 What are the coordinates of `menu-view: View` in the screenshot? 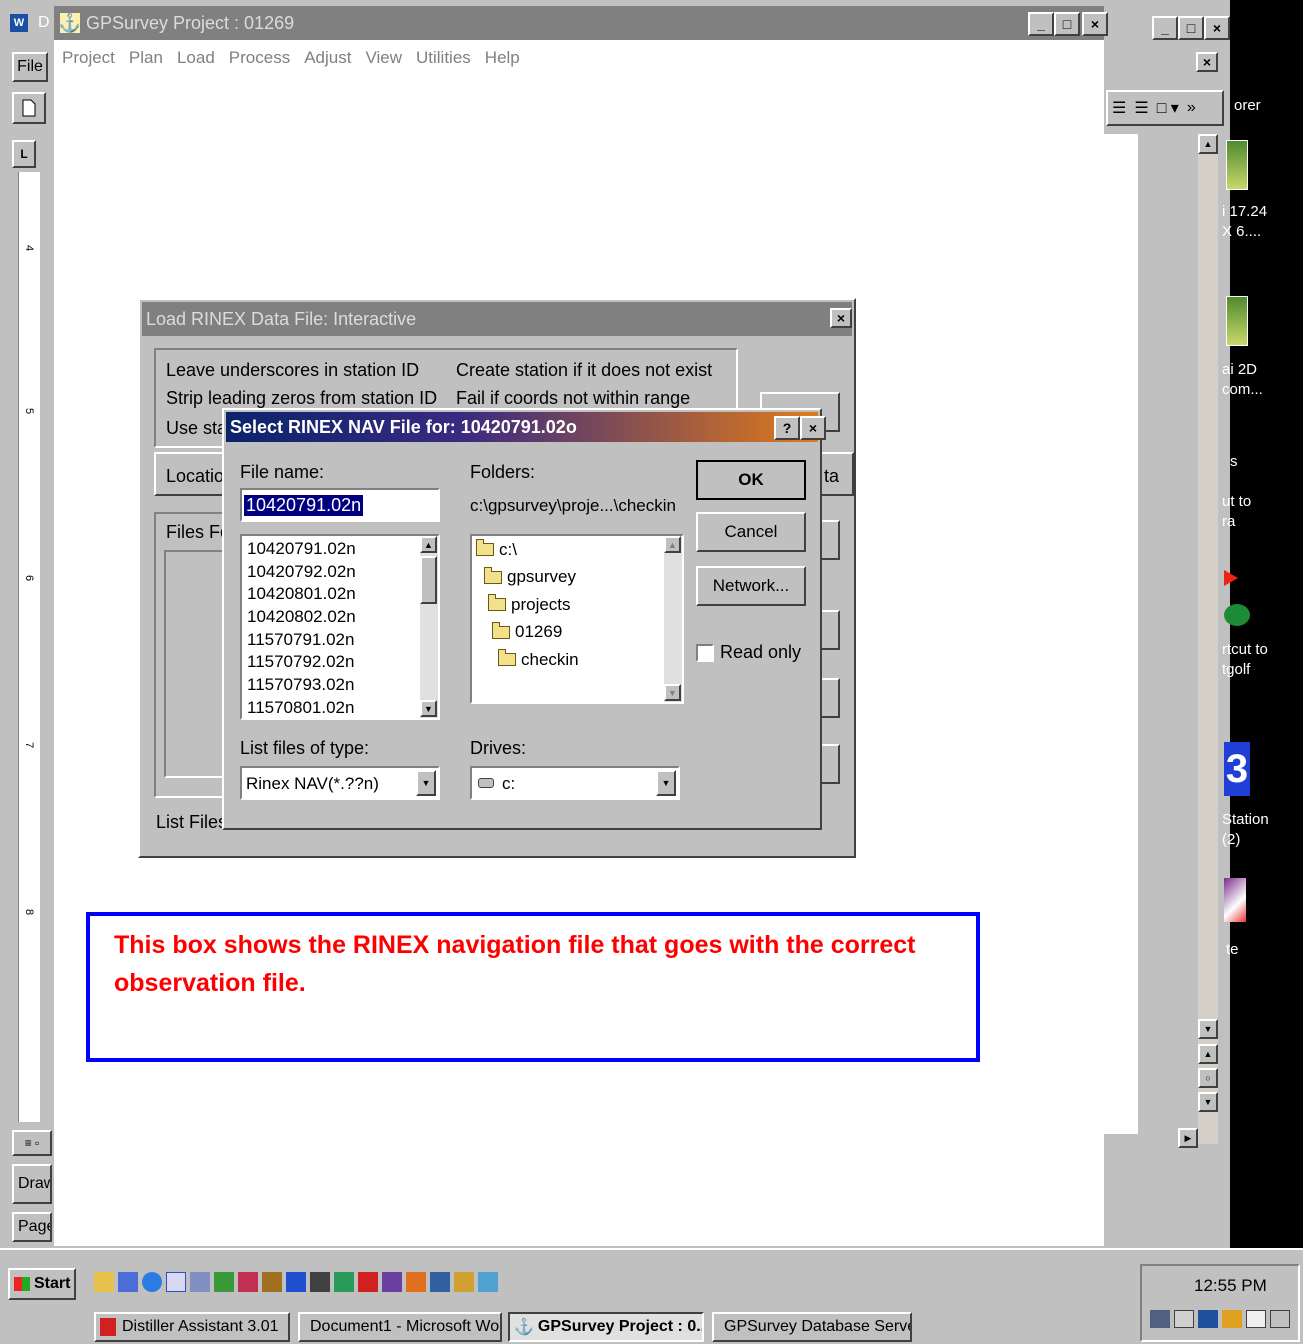 It's located at (383, 58).